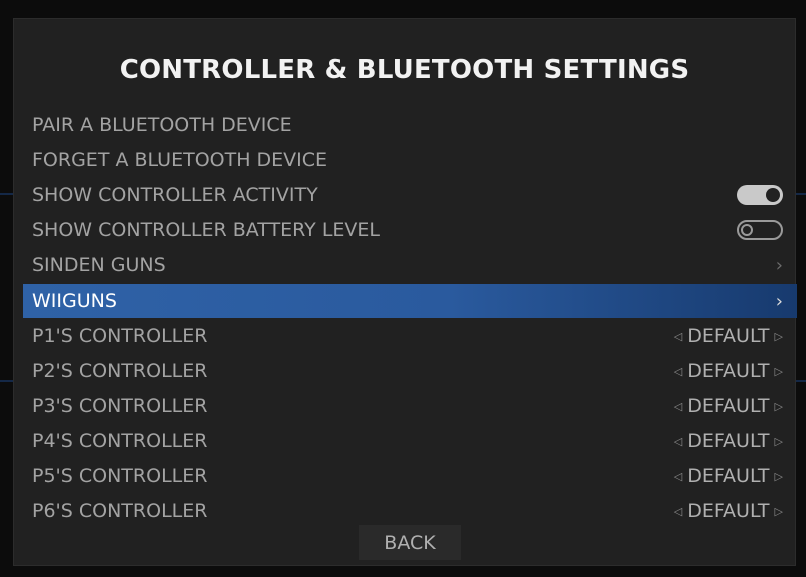  Describe the element at coordinates (175, 195) in the screenshot. I see `menu-item-label: SHOW CONTROLLER ACTIVITY` at that location.